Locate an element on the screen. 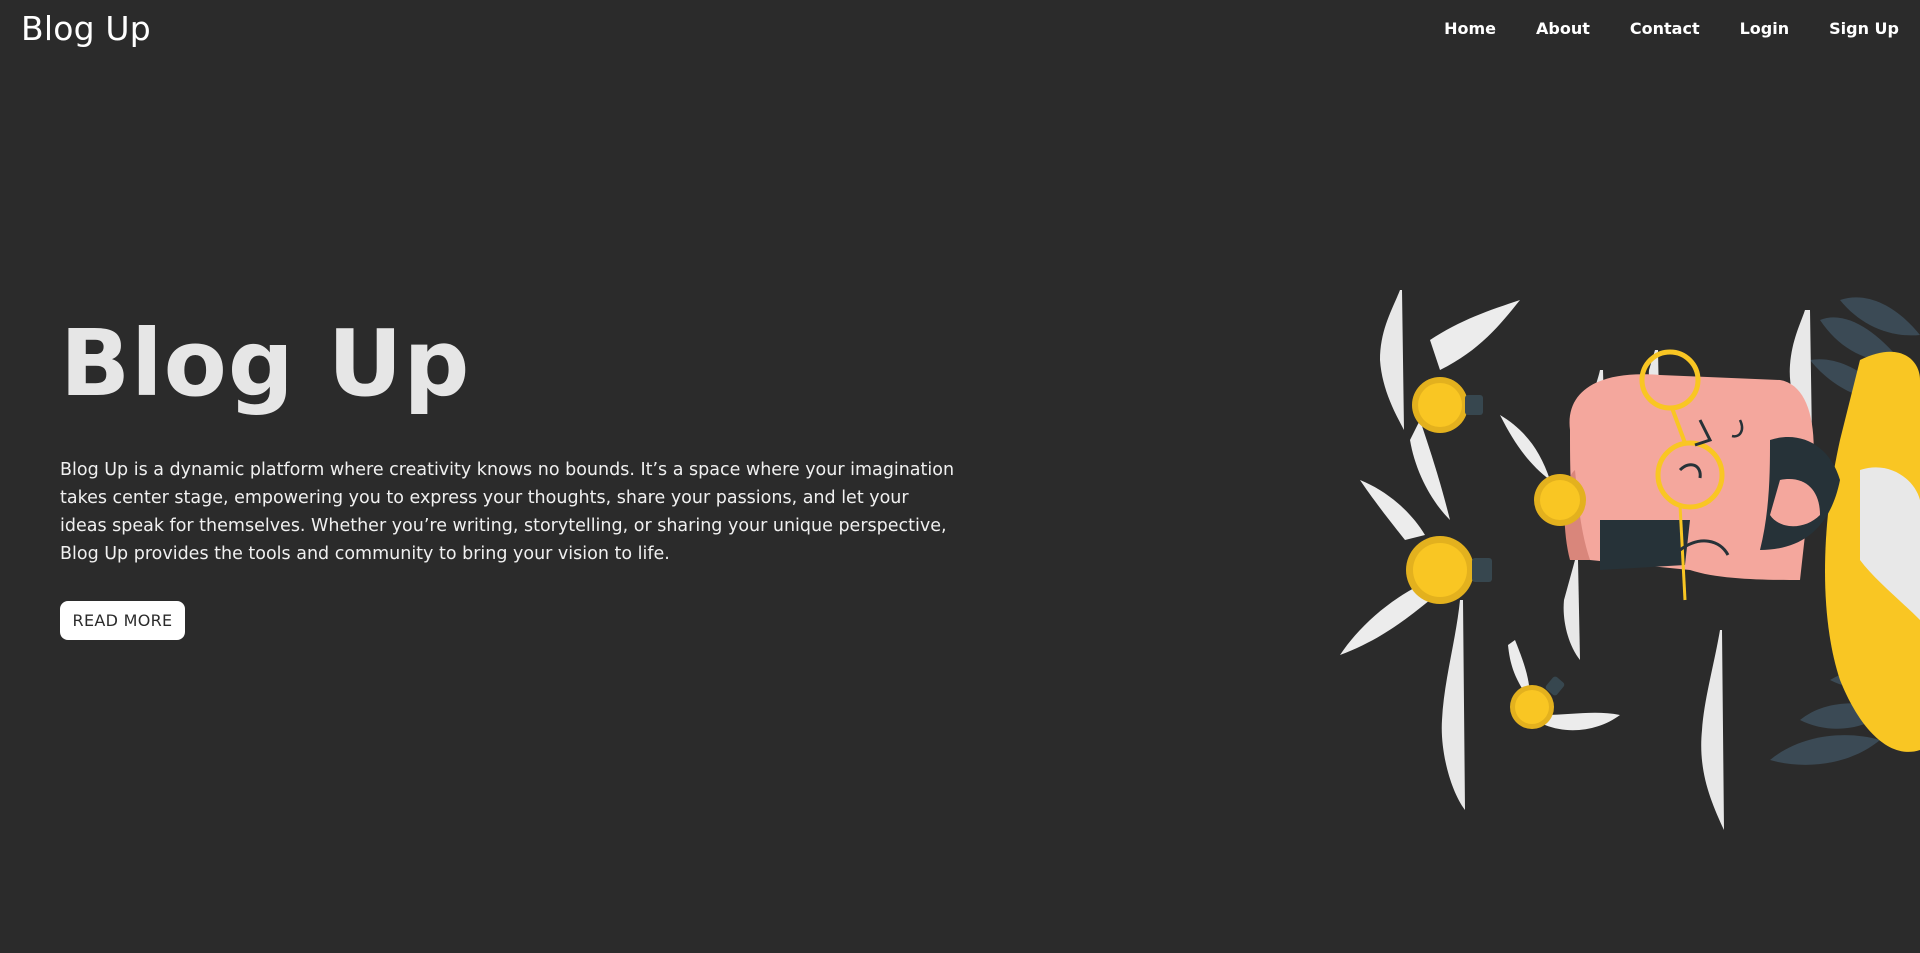 The image size is (1920, 953). read-more-button: READ MORE is located at coordinates (122, 620).